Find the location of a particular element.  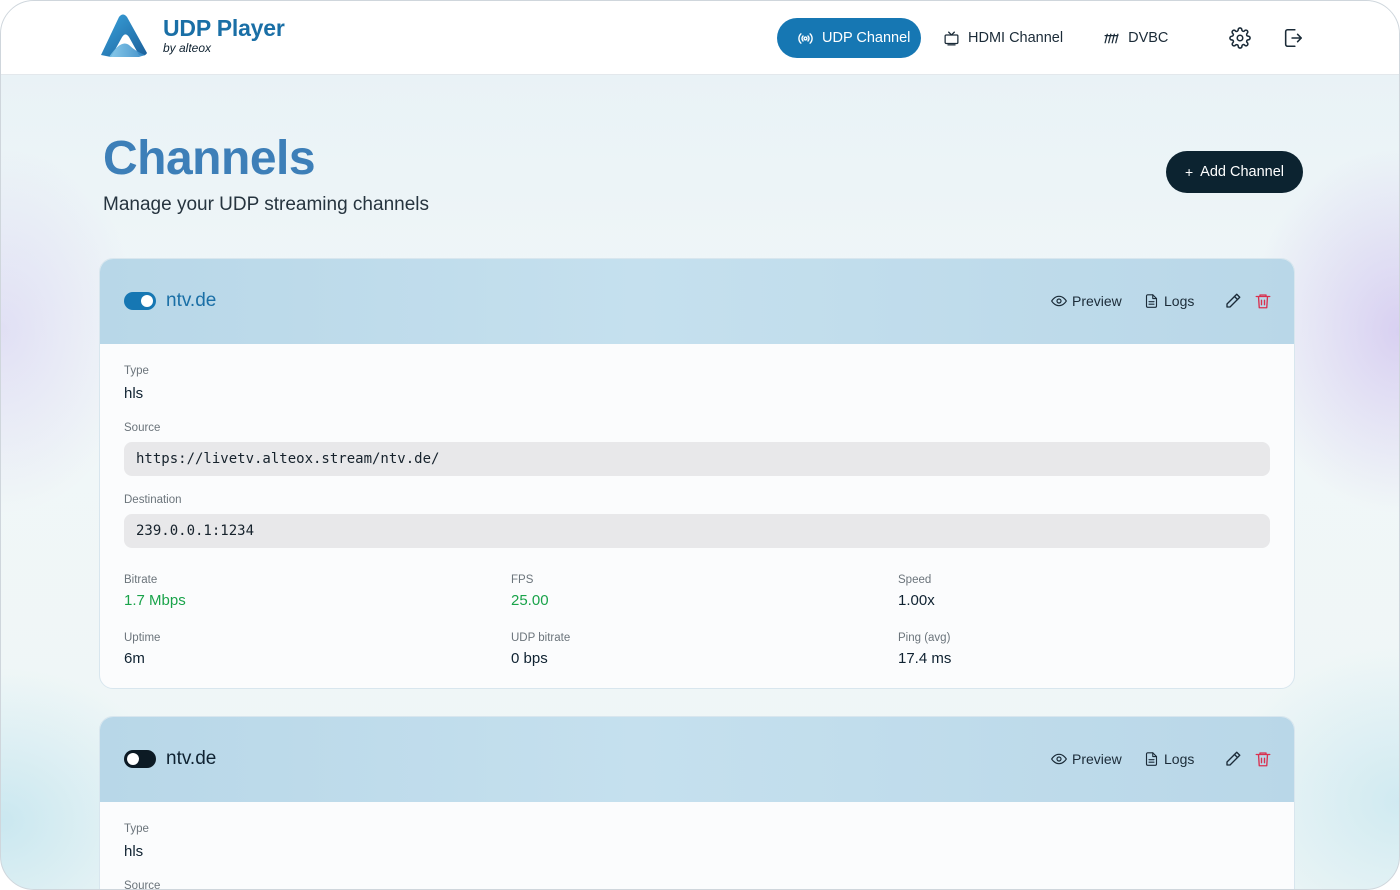

speed-label: Speed is located at coordinates (915, 580).